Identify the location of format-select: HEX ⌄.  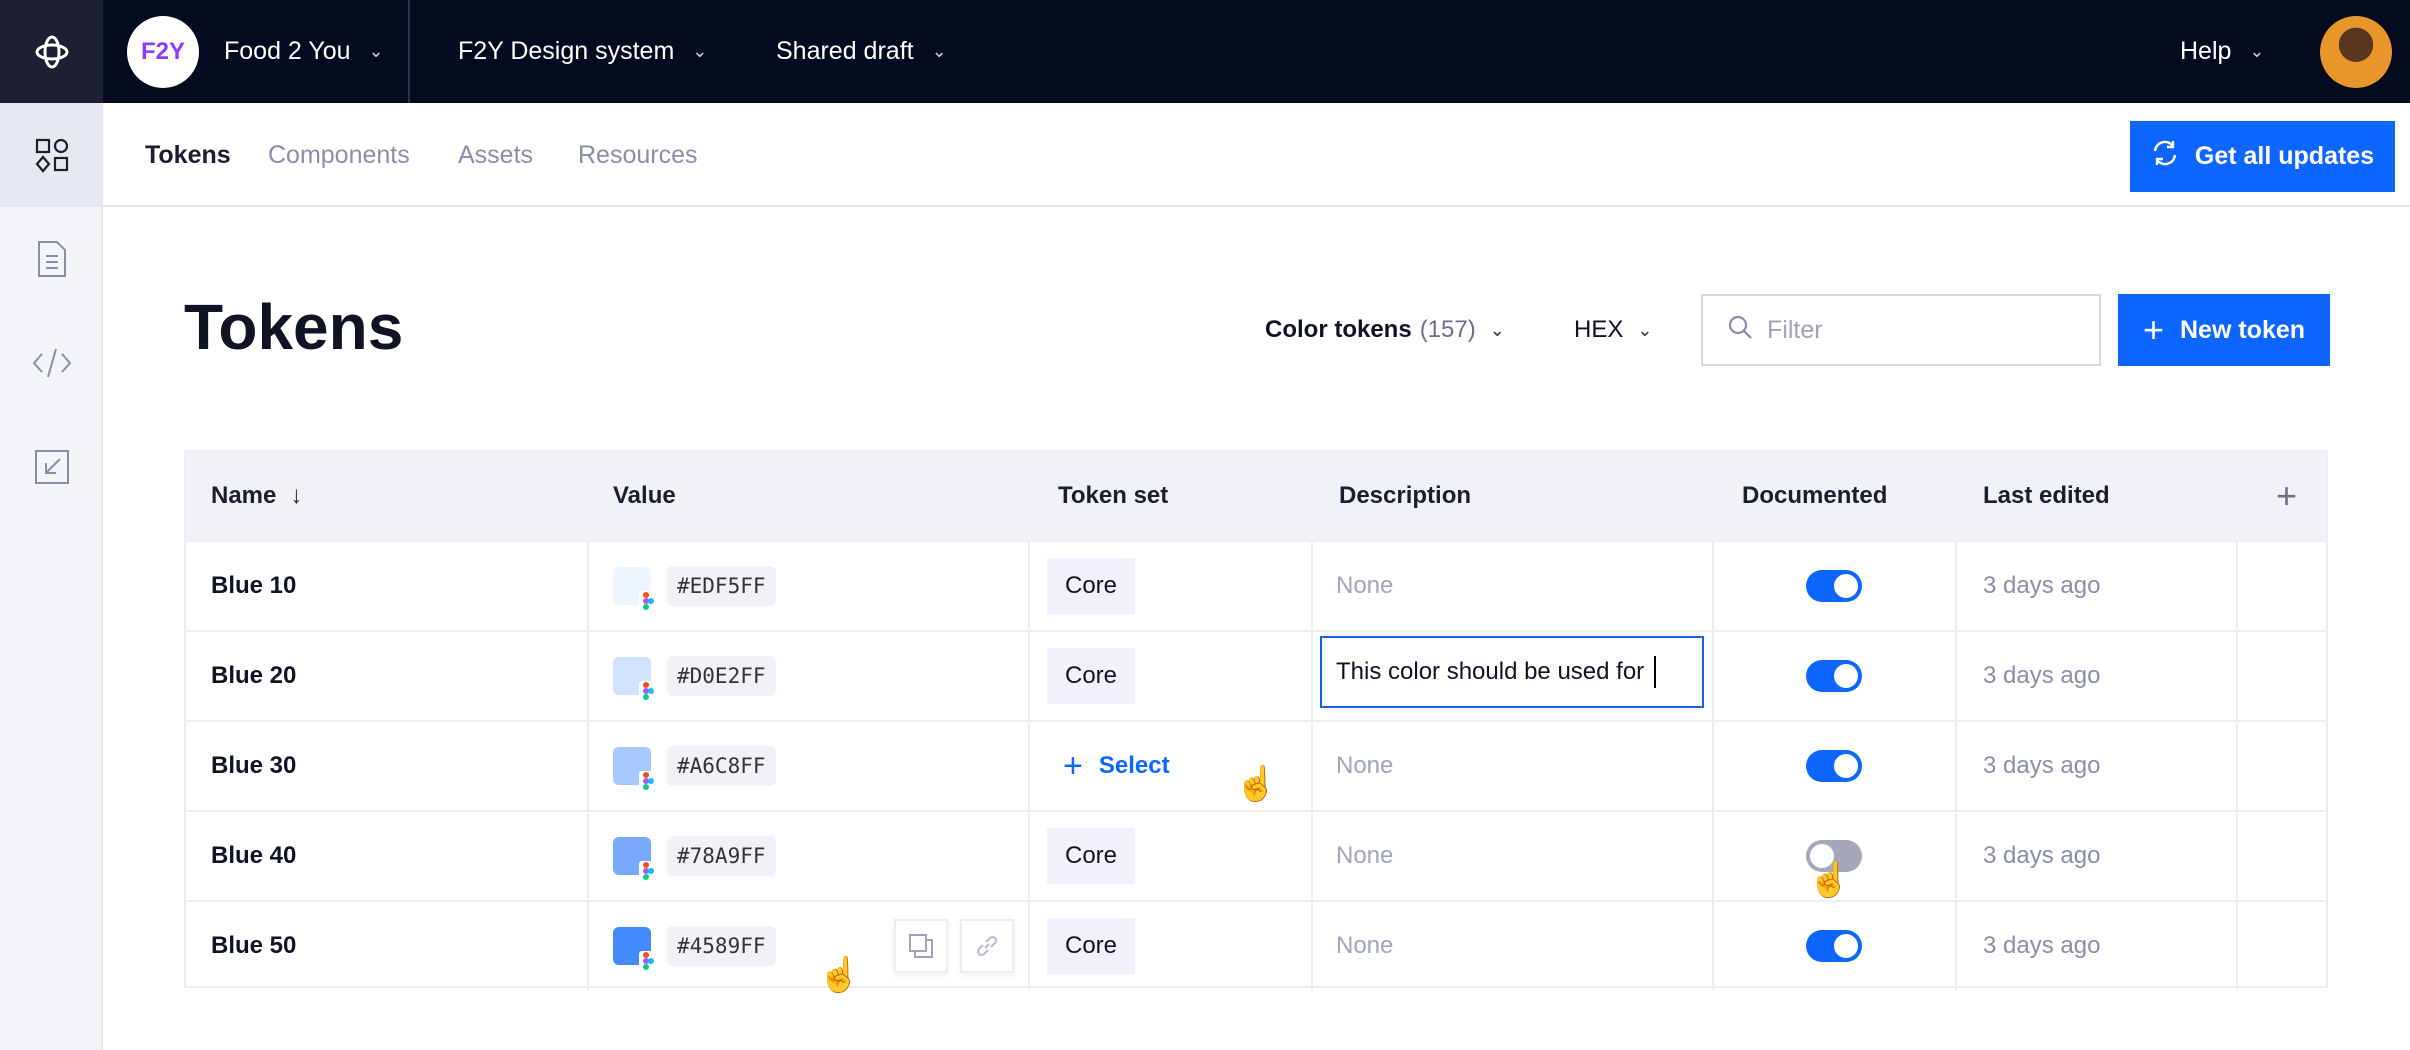
(1613, 330).